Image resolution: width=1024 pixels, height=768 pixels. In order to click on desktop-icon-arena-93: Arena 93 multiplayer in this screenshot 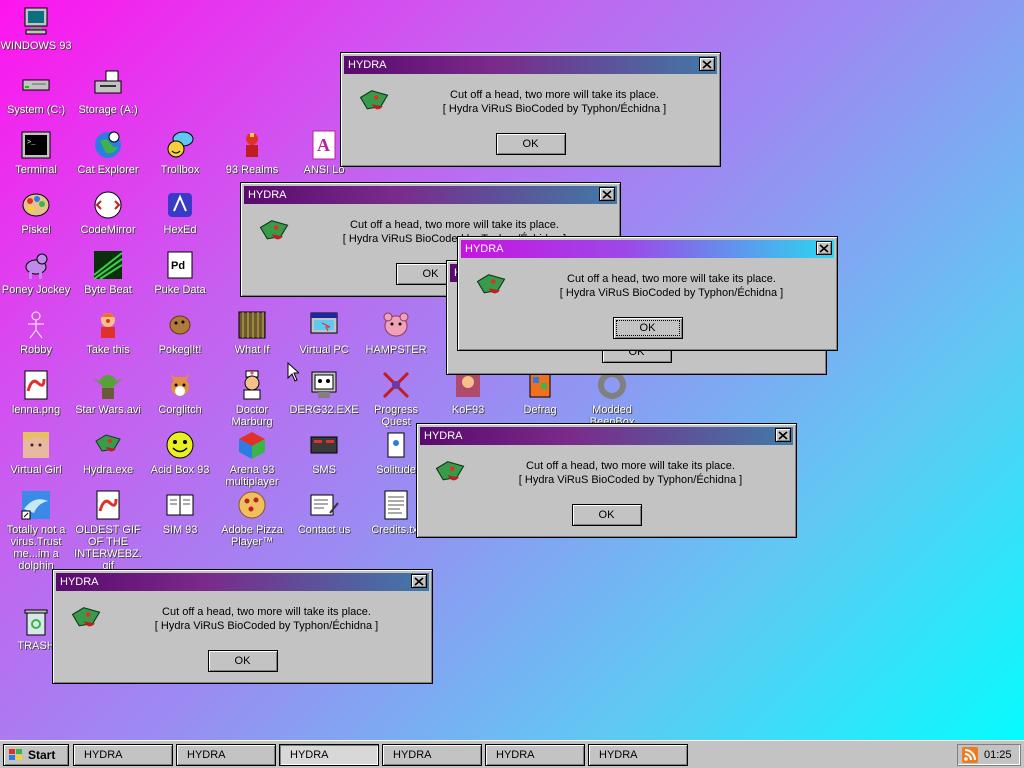, I will do `click(252, 458)`.